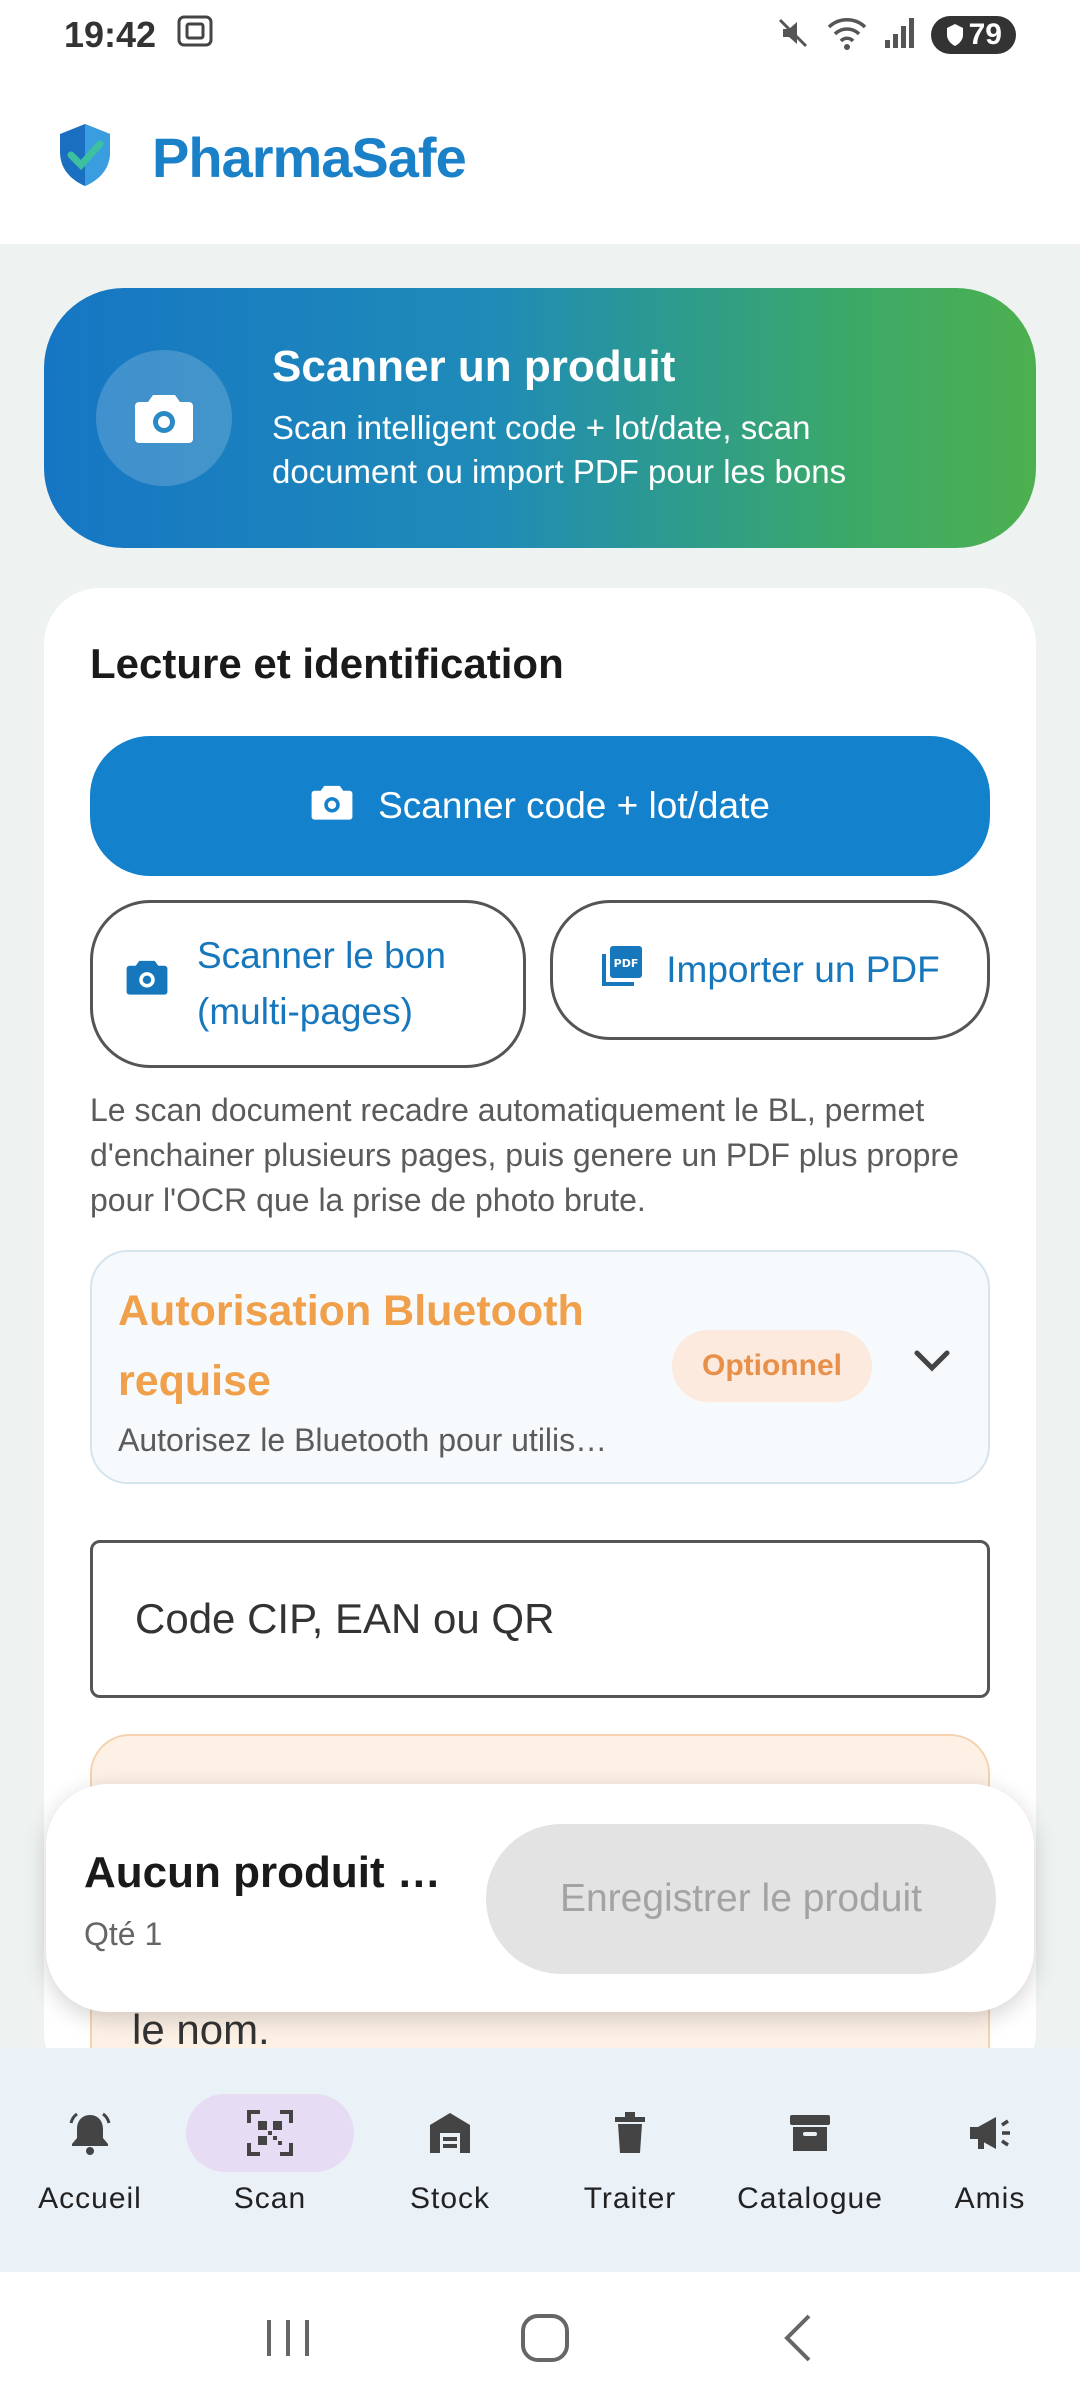 The image size is (1080, 2408). What do you see at coordinates (772, 1366) in the screenshot?
I see `optional-badge: Optionnel` at bounding box center [772, 1366].